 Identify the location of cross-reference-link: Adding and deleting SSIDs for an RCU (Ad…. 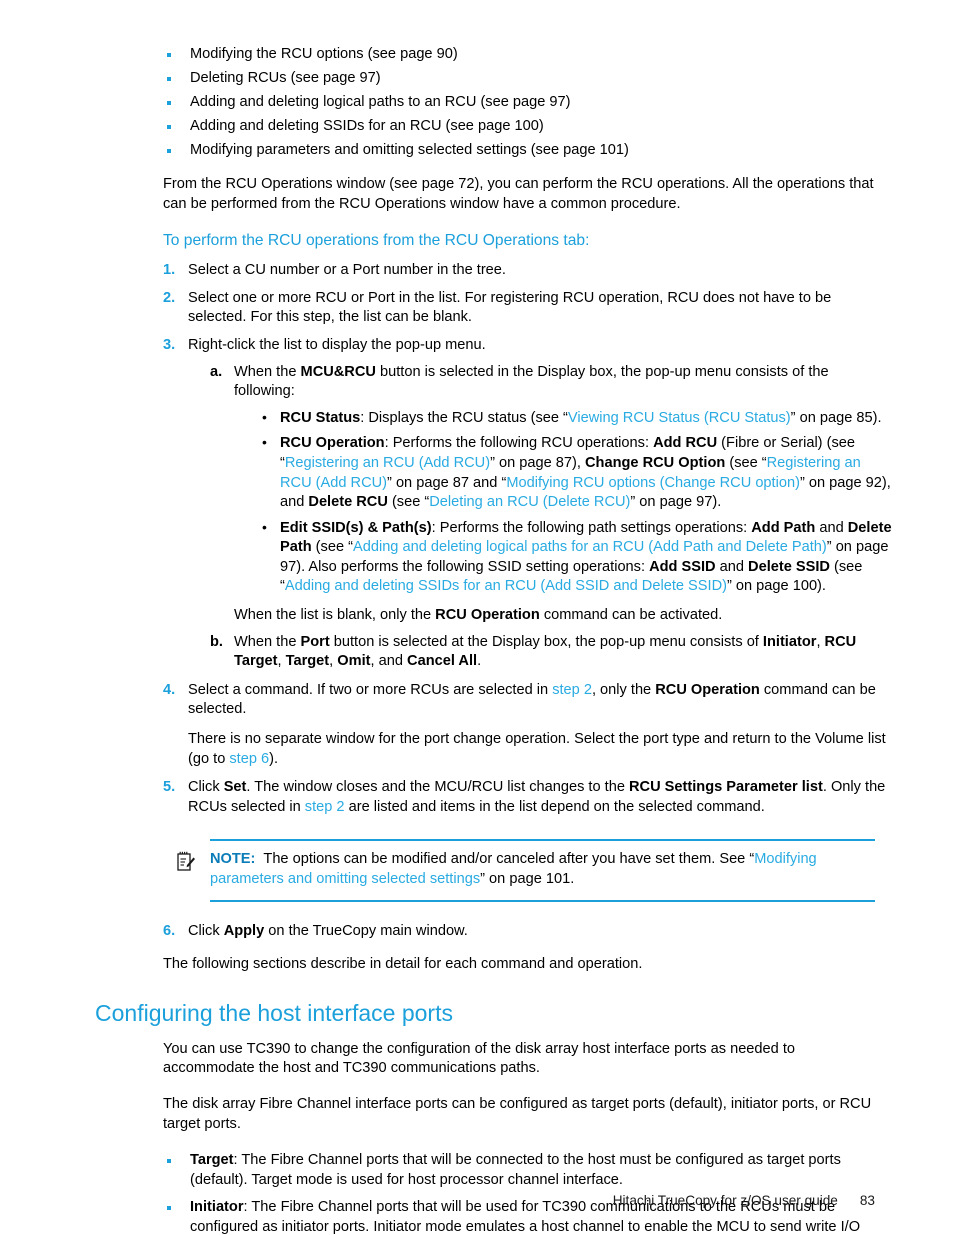
(506, 586).